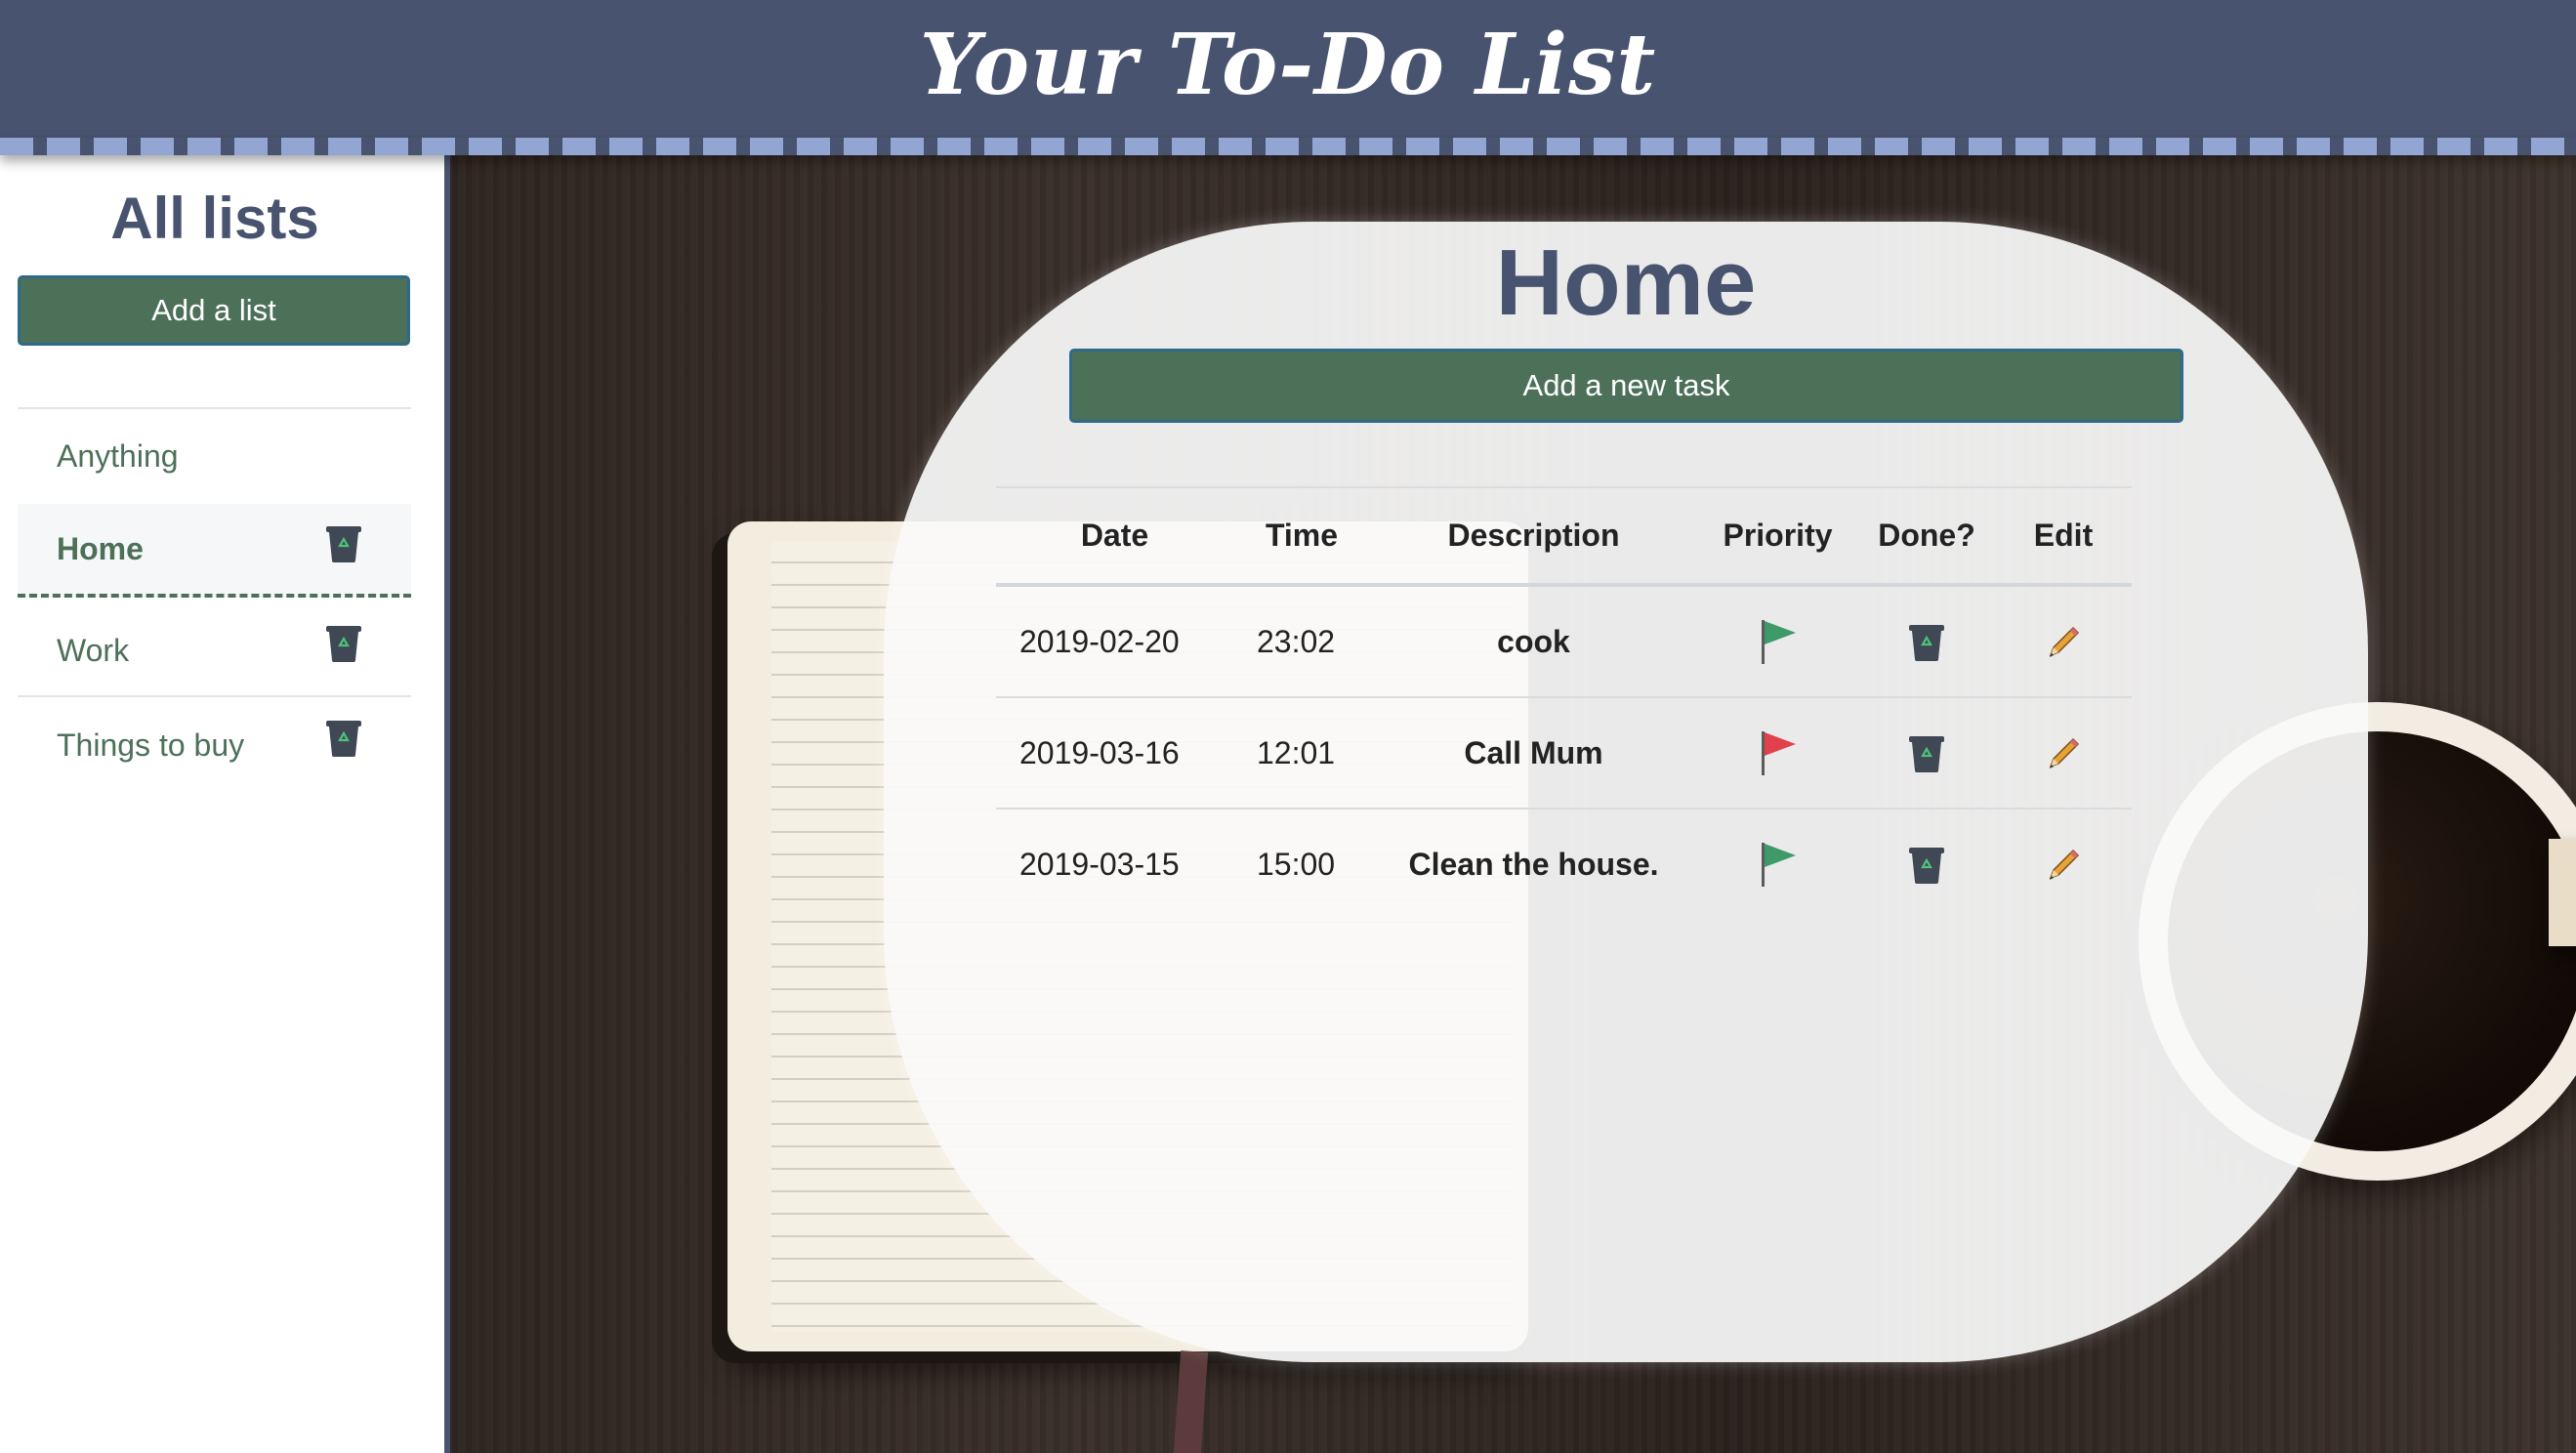 The width and height of the screenshot is (2576, 1453). Describe the element at coordinates (215, 551) in the screenshot. I see `sidebar-item-home: Home` at that location.